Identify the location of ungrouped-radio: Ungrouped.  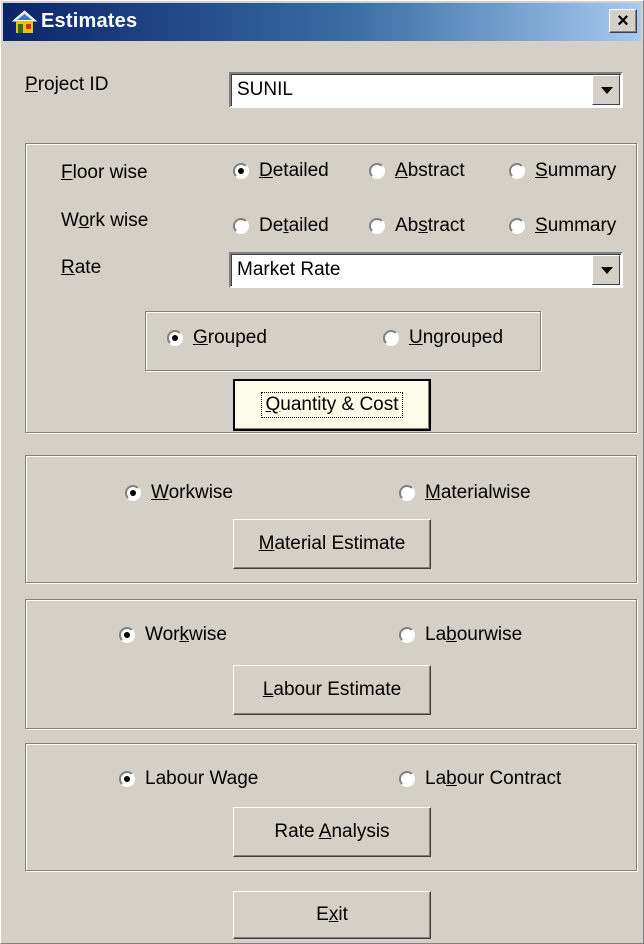
(443, 338).